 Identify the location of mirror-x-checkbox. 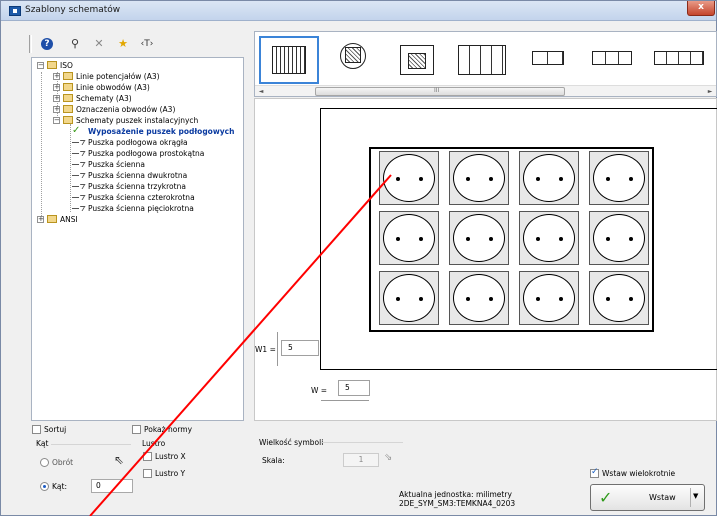
(147, 456).